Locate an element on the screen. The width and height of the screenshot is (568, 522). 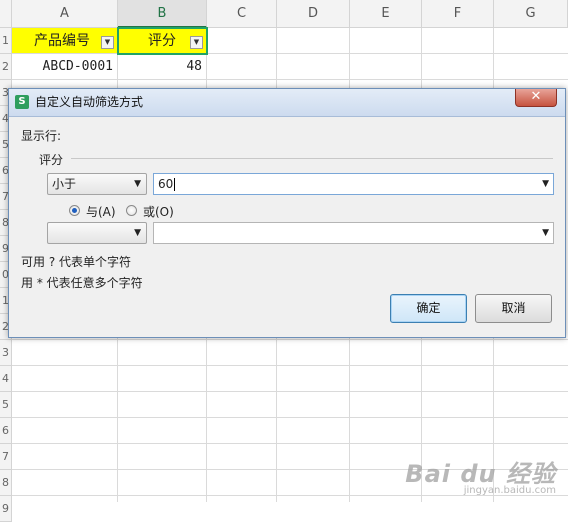
wps-app-icon: S is located at coordinates (22, 102).